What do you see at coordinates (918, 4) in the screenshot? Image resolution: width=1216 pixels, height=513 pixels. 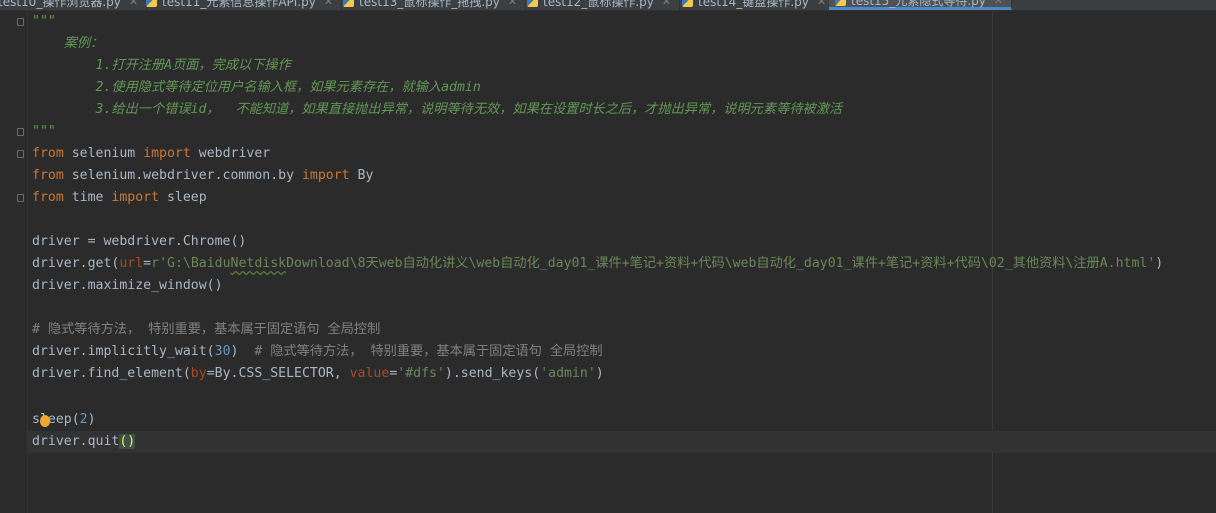 I see `tab-label: test15_元素隐式等待.py` at bounding box center [918, 4].